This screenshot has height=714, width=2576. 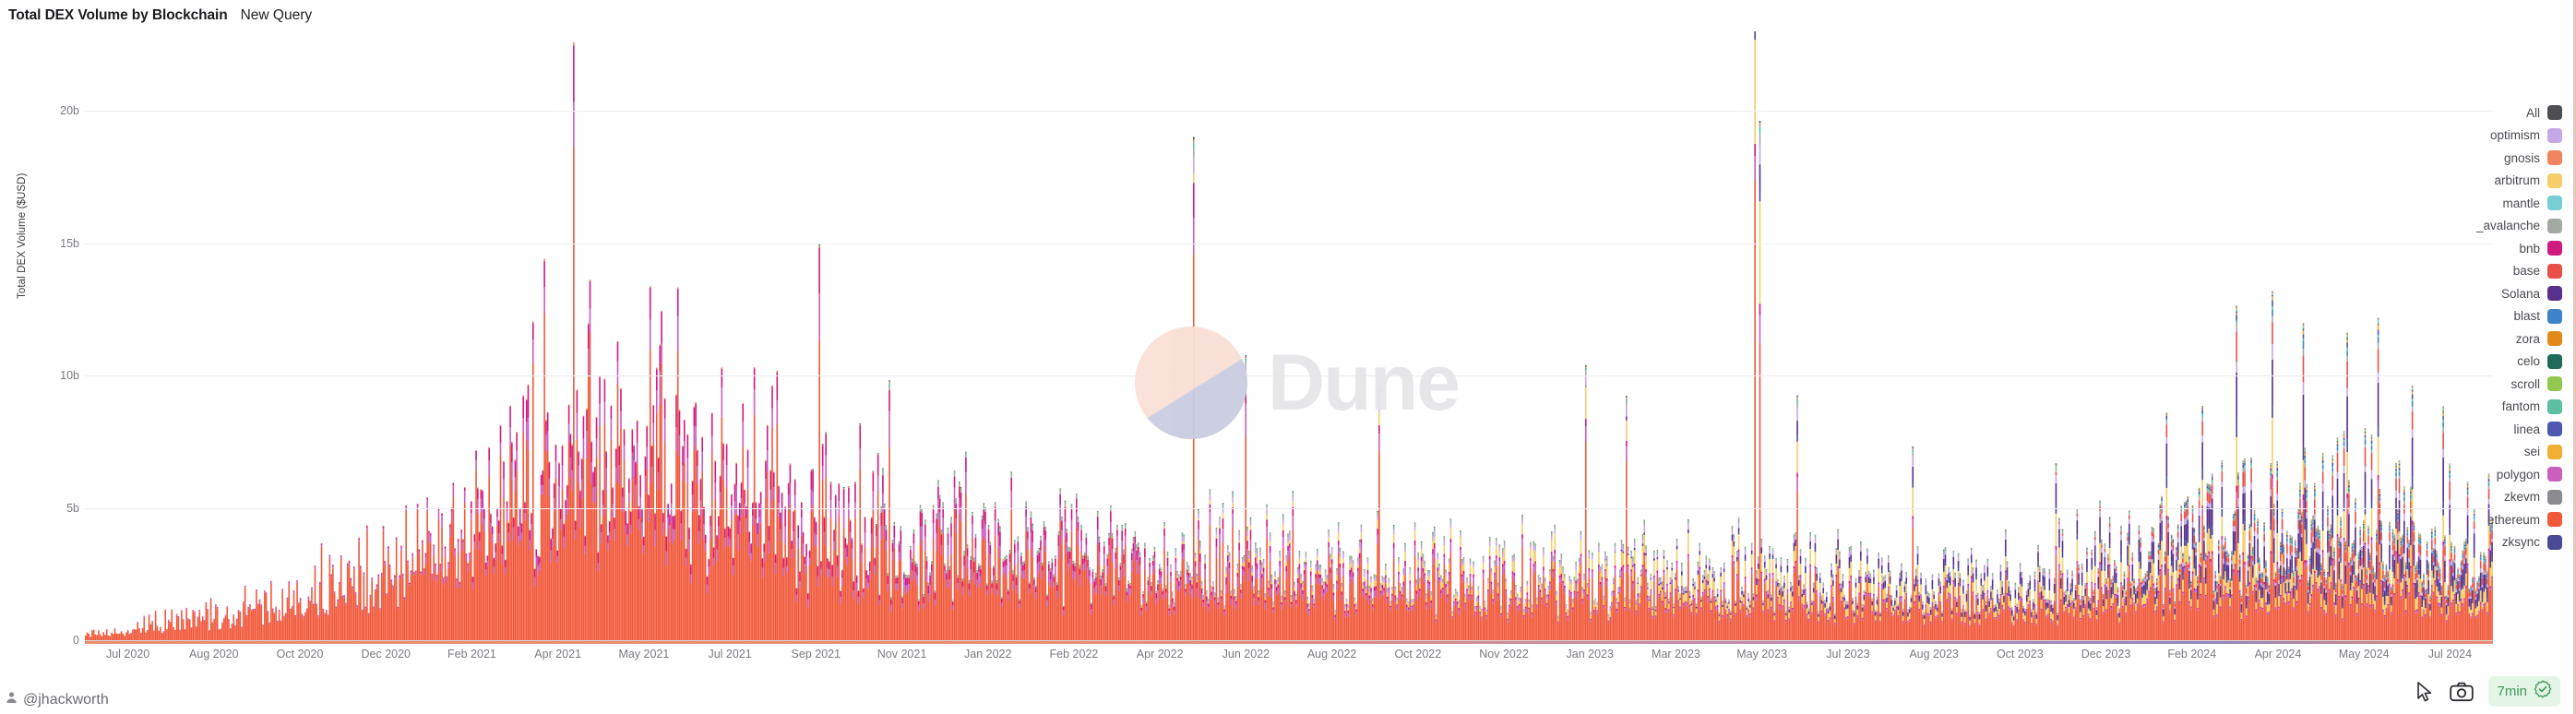 I want to click on legend-item-all: All, so click(x=2497, y=113).